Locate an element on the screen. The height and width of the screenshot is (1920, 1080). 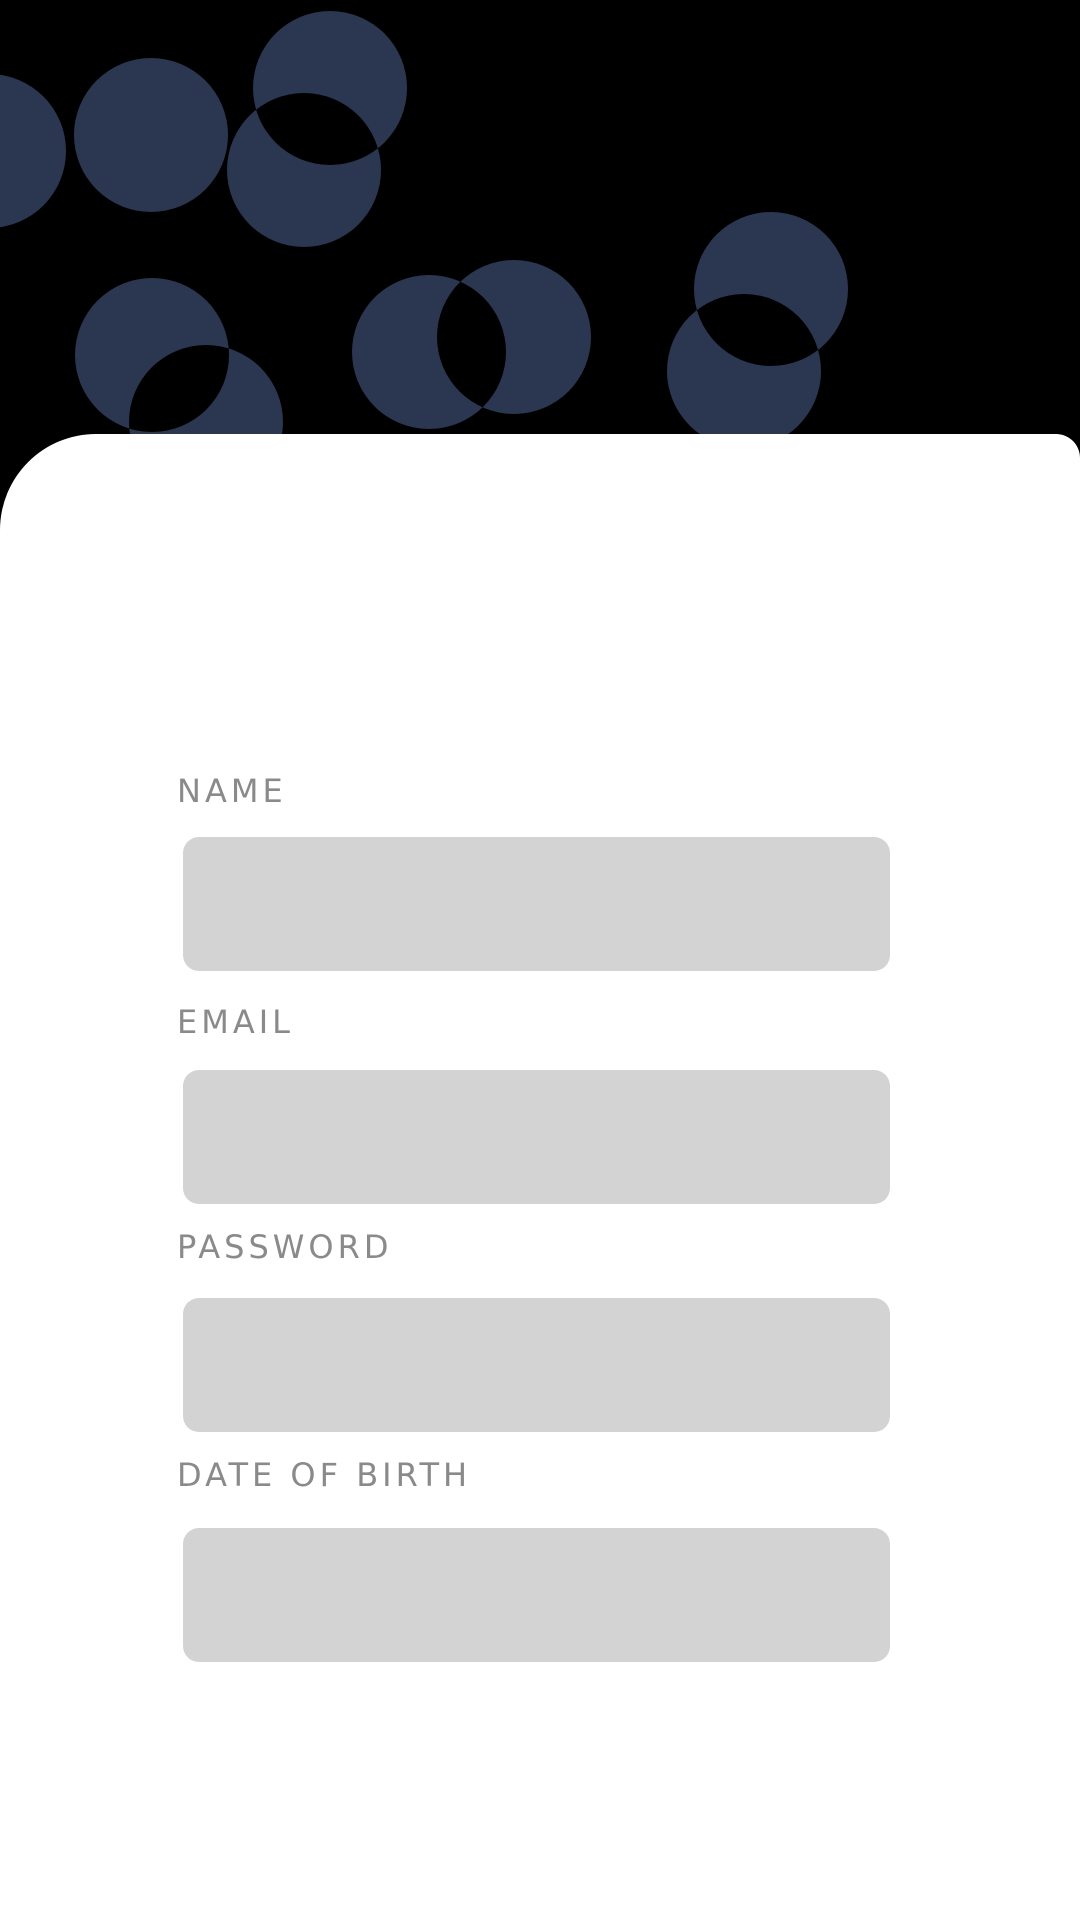
name-label: NAME is located at coordinates (232, 791).